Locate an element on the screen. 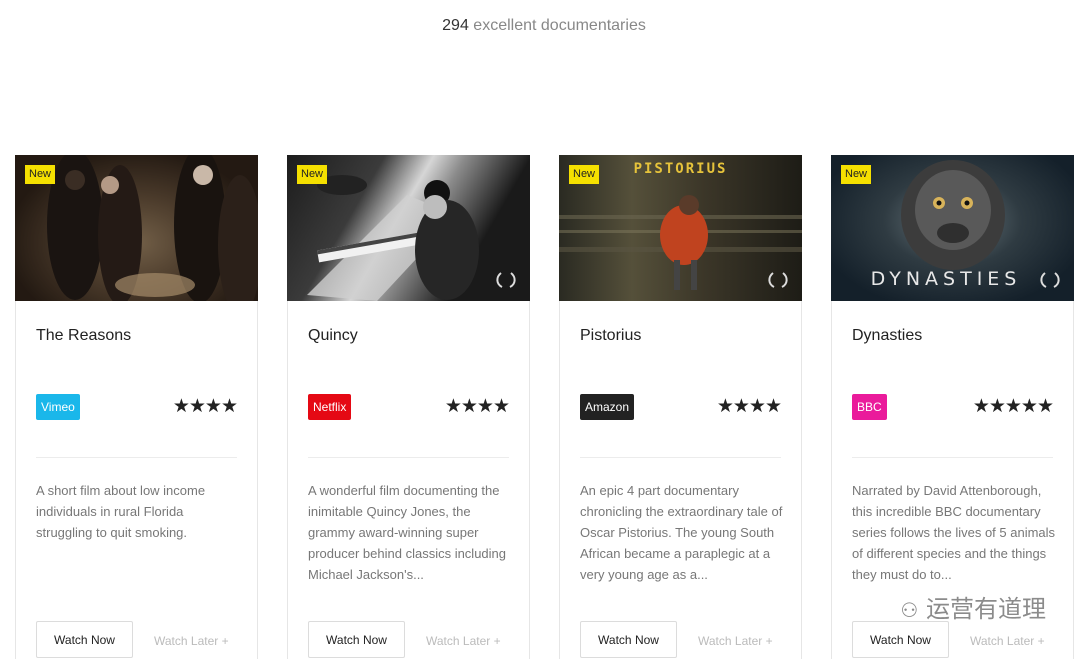 Image resolution: width=1080 pixels, height=659 pixels. provider-badge: Amazon is located at coordinates (607, 407).